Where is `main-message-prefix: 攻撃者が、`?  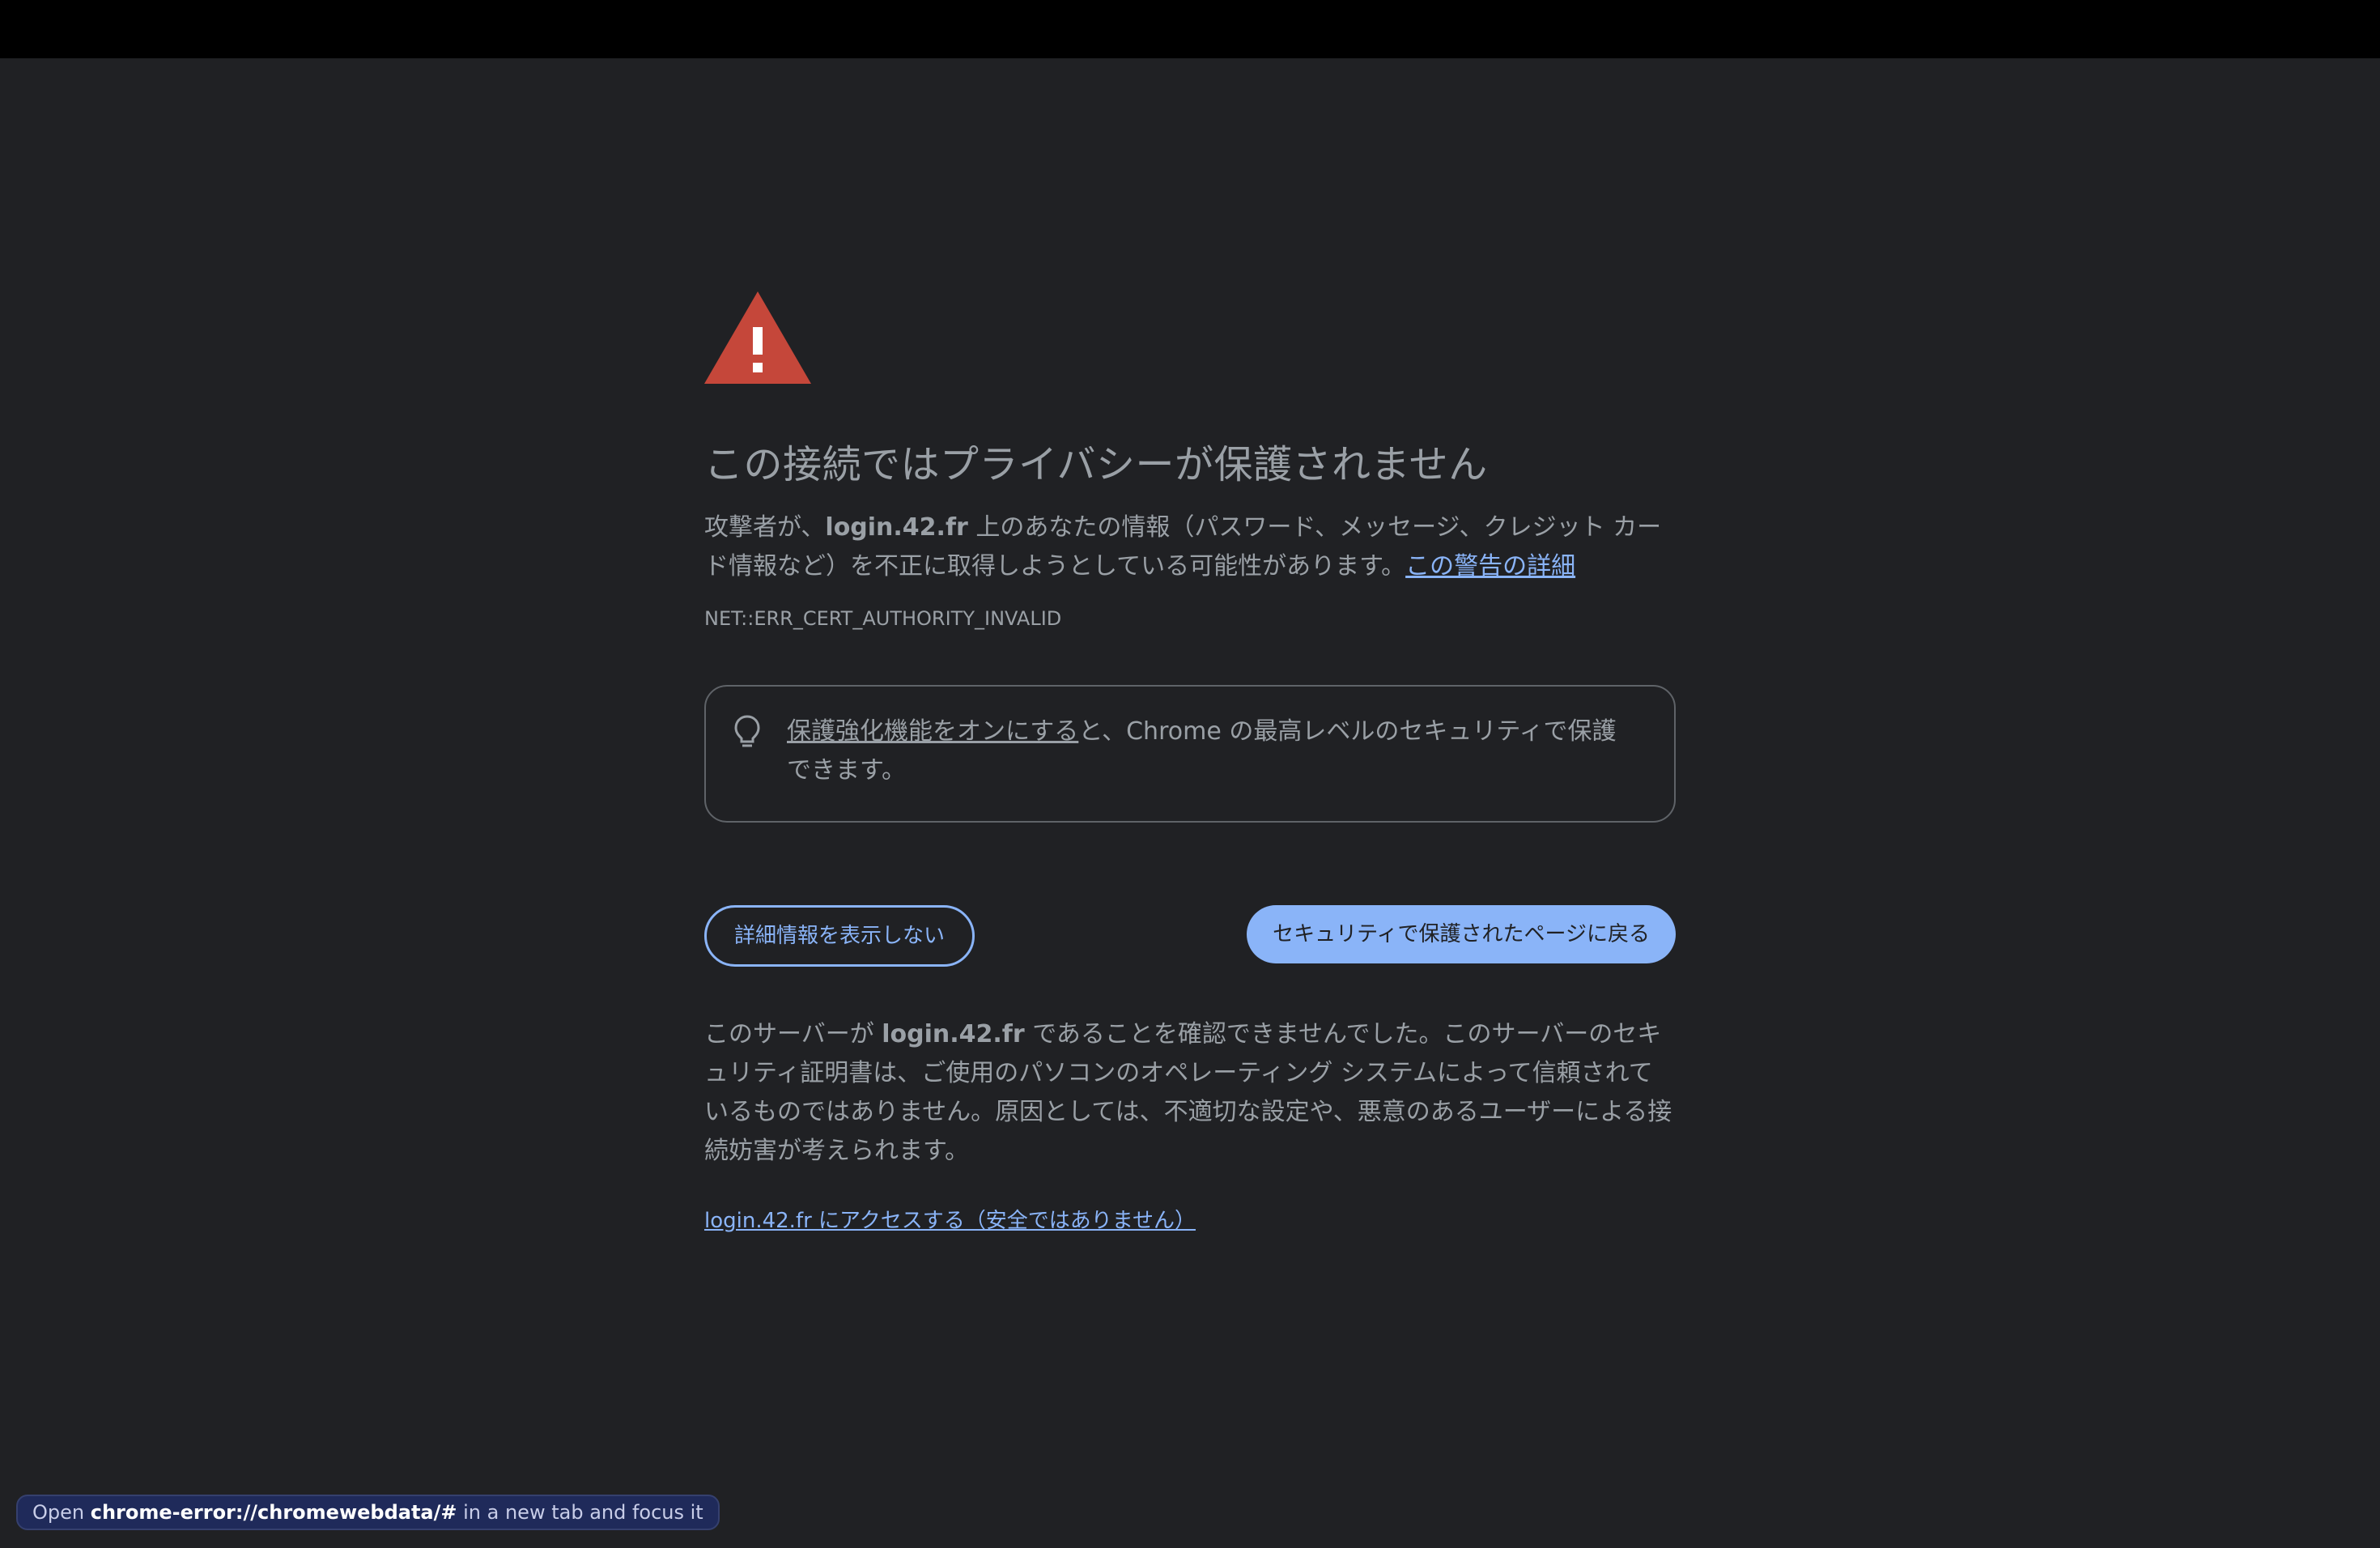
main-message-prefix: 攻撃者が、 is located at coordinates (765, 527).